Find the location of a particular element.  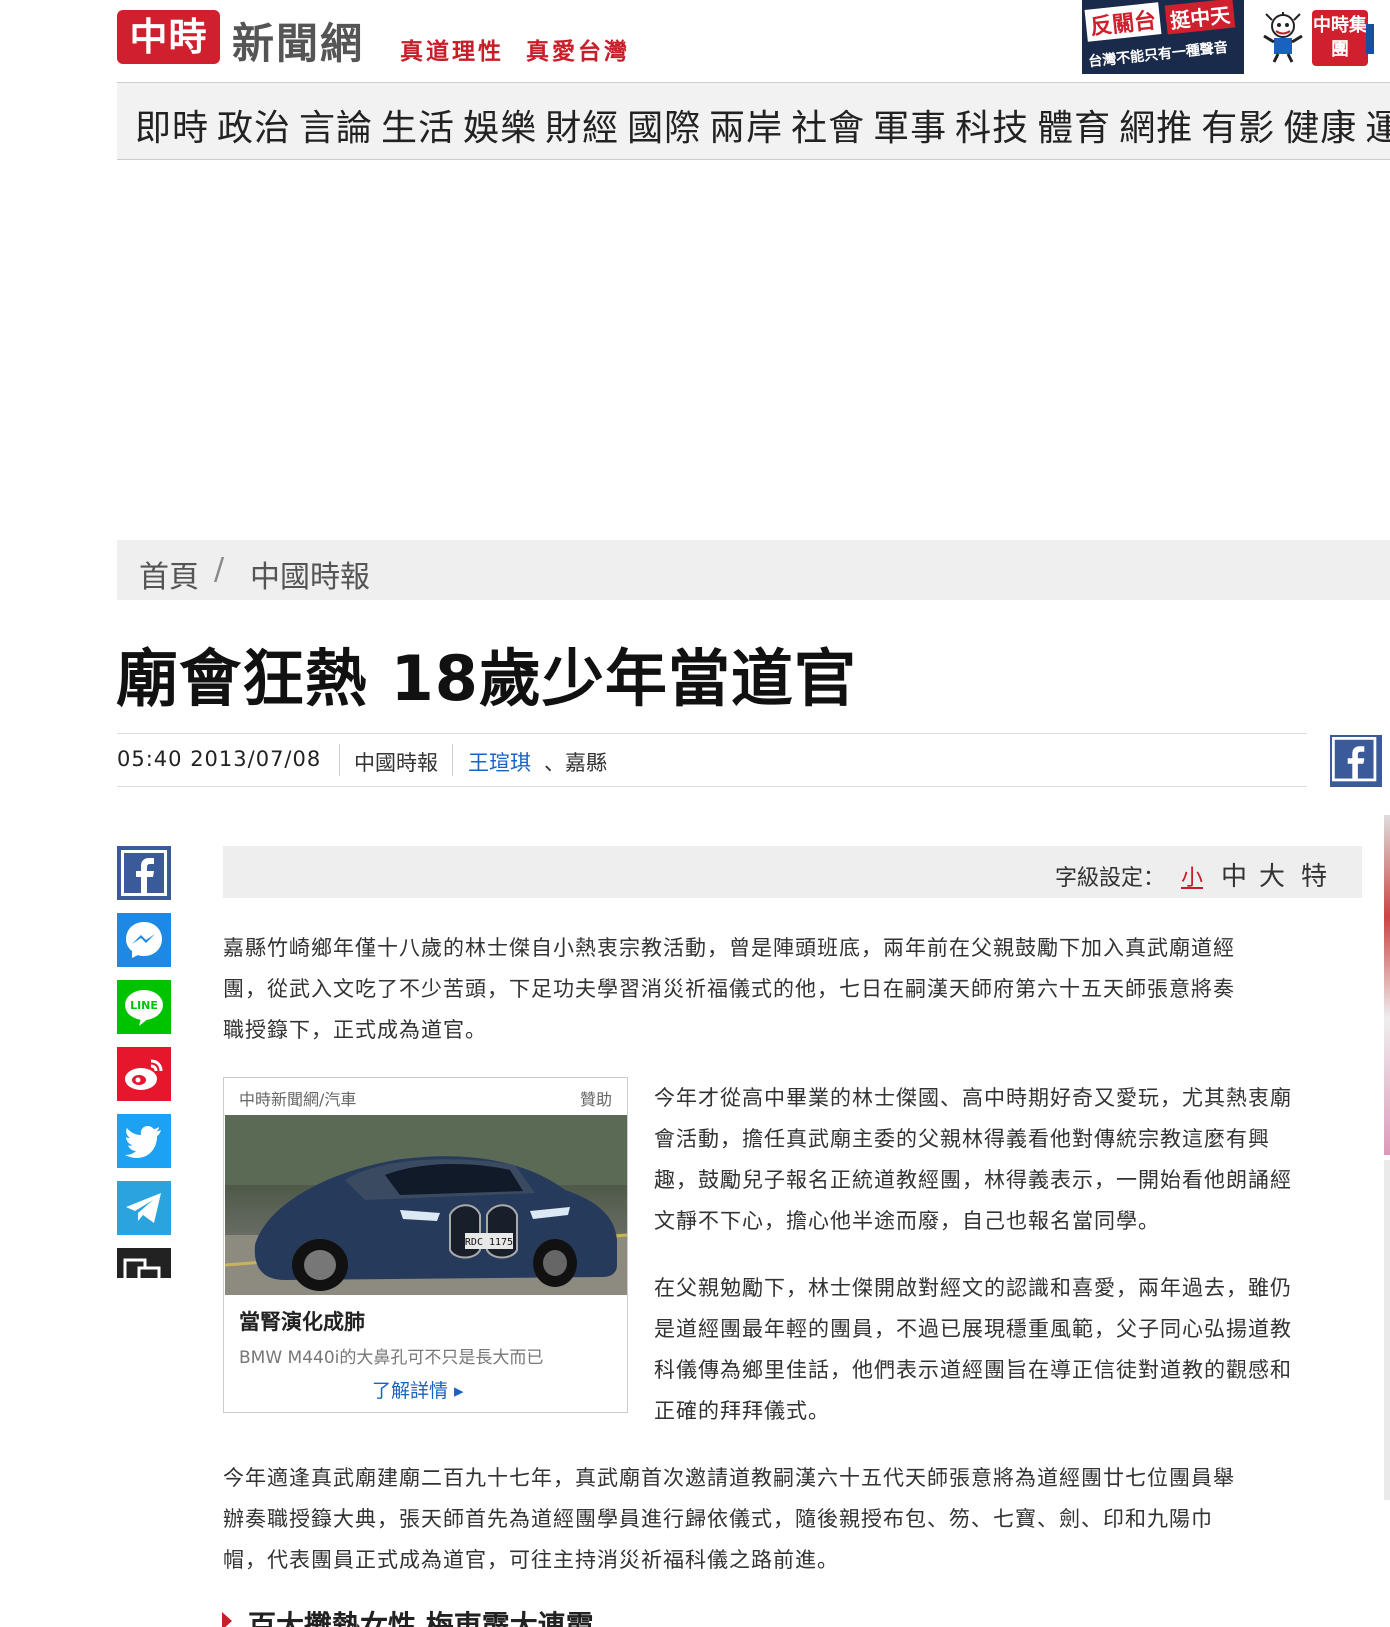

font-size-label: 字級設定： is located at coordinates (1110, 878).